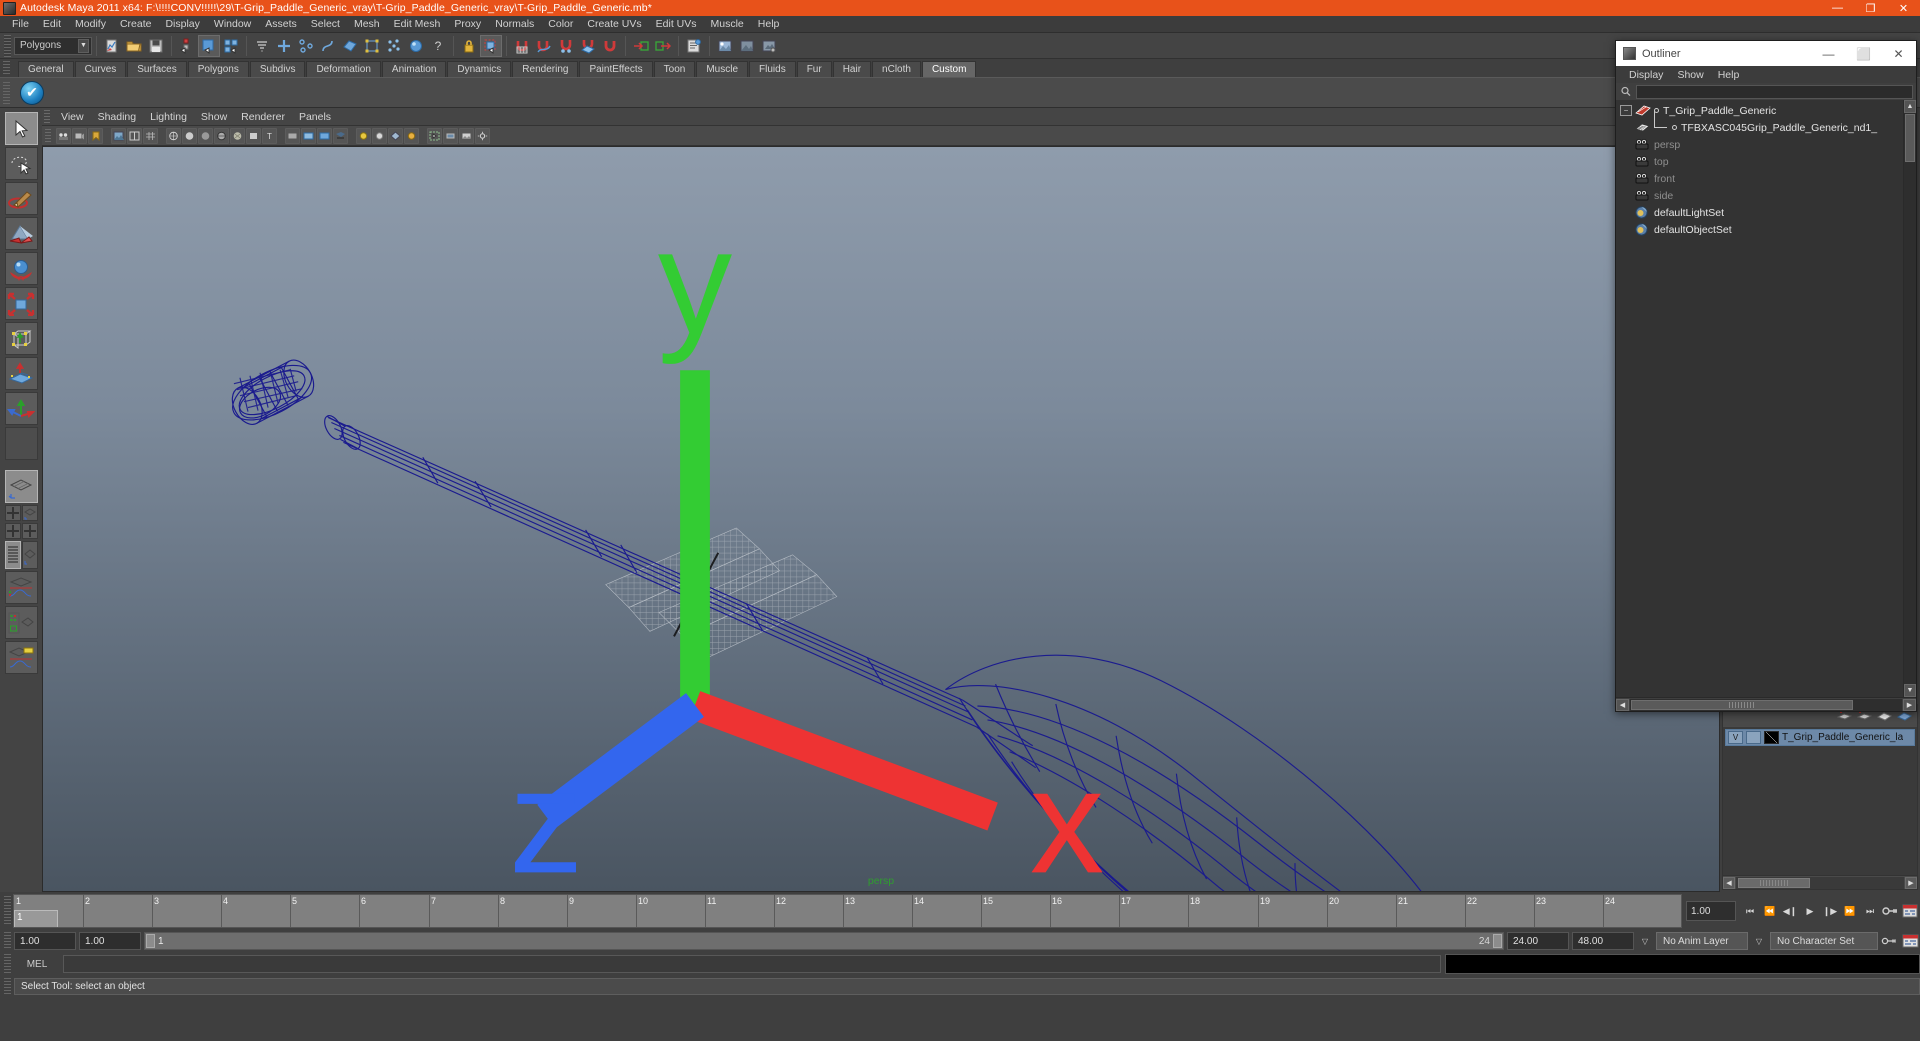 This screenshot has height=1041, width=1920. What do you see at coordinates (379, 135) in the screenshot?
I see `light-toggle-2-icon` at bounding box center [379, 135].